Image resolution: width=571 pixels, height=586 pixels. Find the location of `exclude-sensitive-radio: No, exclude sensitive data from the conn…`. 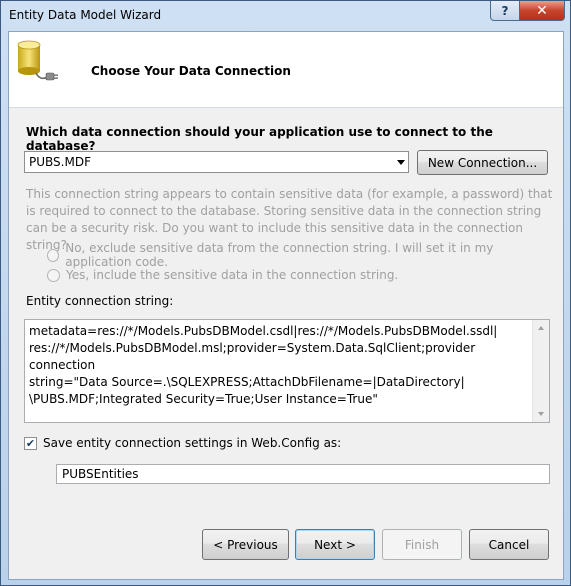

exclude-sensitive-radio: No, exclude sensitive data from the conn… is located at coordinates (305, 255).